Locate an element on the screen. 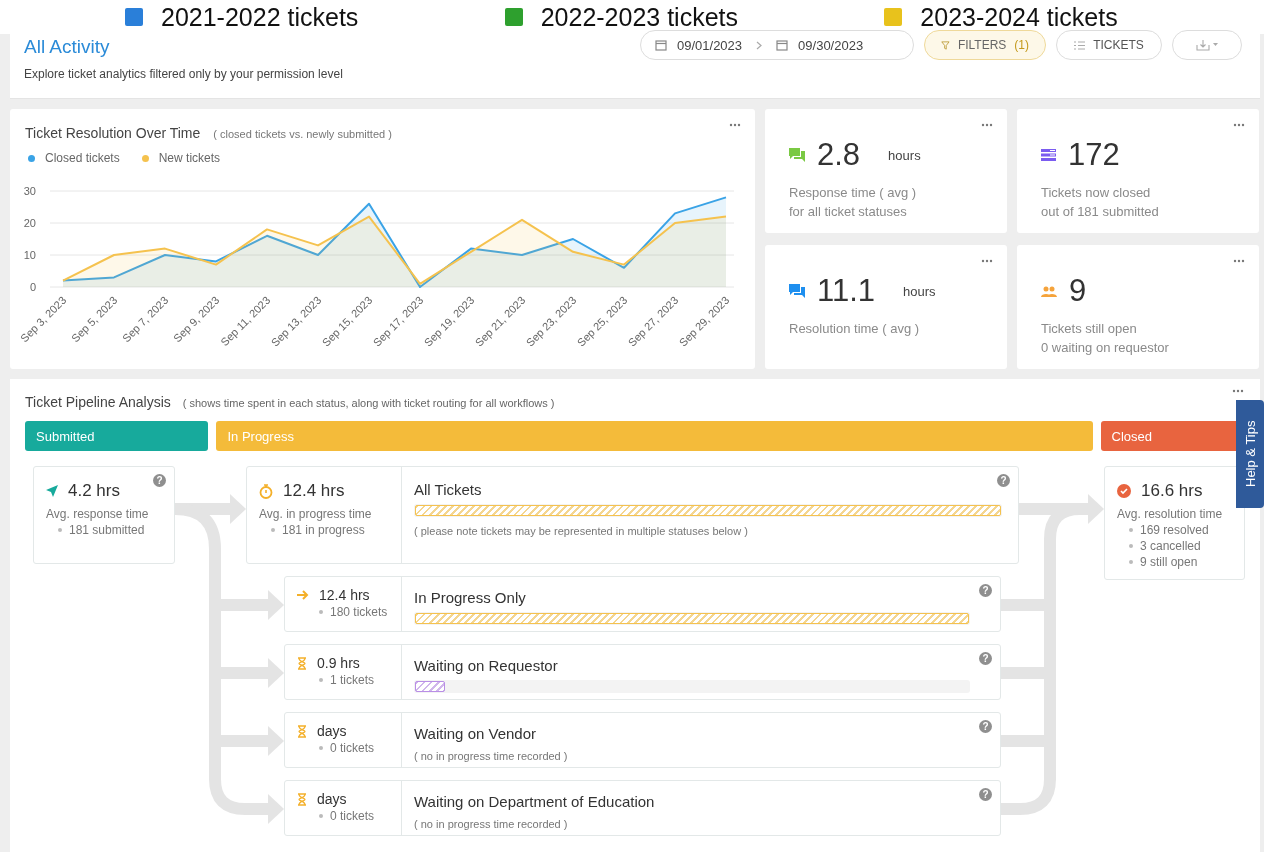 The image size is (1264, 852). ticket-count: 1 tickets is located at coordinates (352, 680).